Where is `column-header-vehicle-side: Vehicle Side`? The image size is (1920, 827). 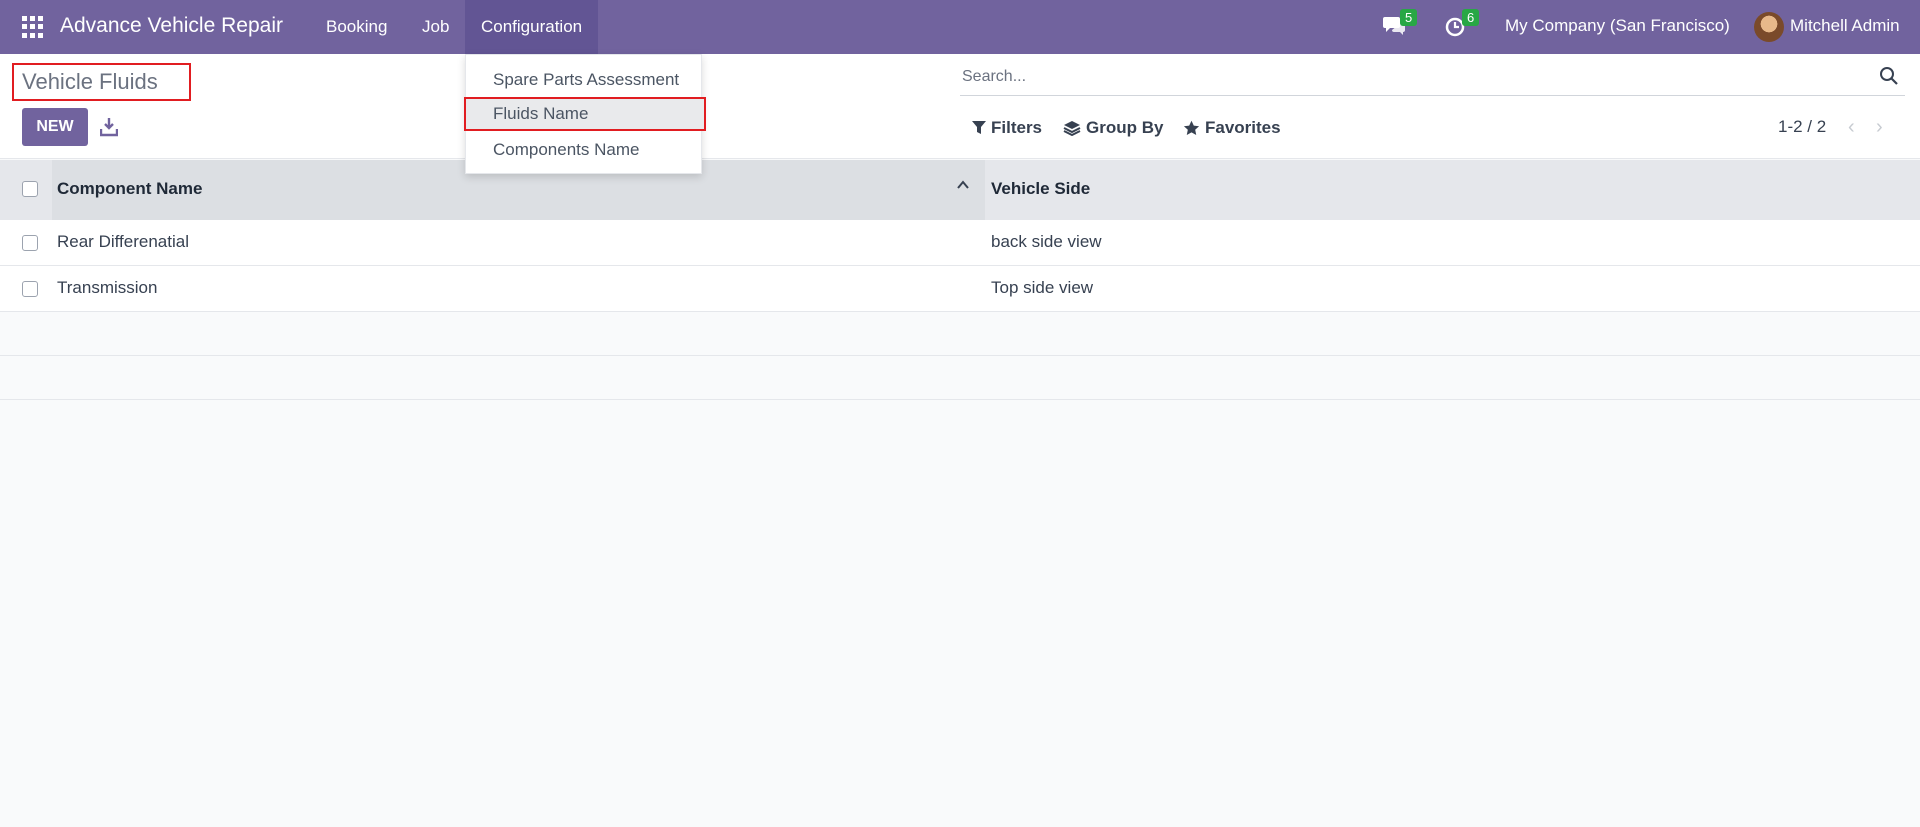 column-header-vehicle-side: Vehicle Side is located at coordinates (1040, 189).